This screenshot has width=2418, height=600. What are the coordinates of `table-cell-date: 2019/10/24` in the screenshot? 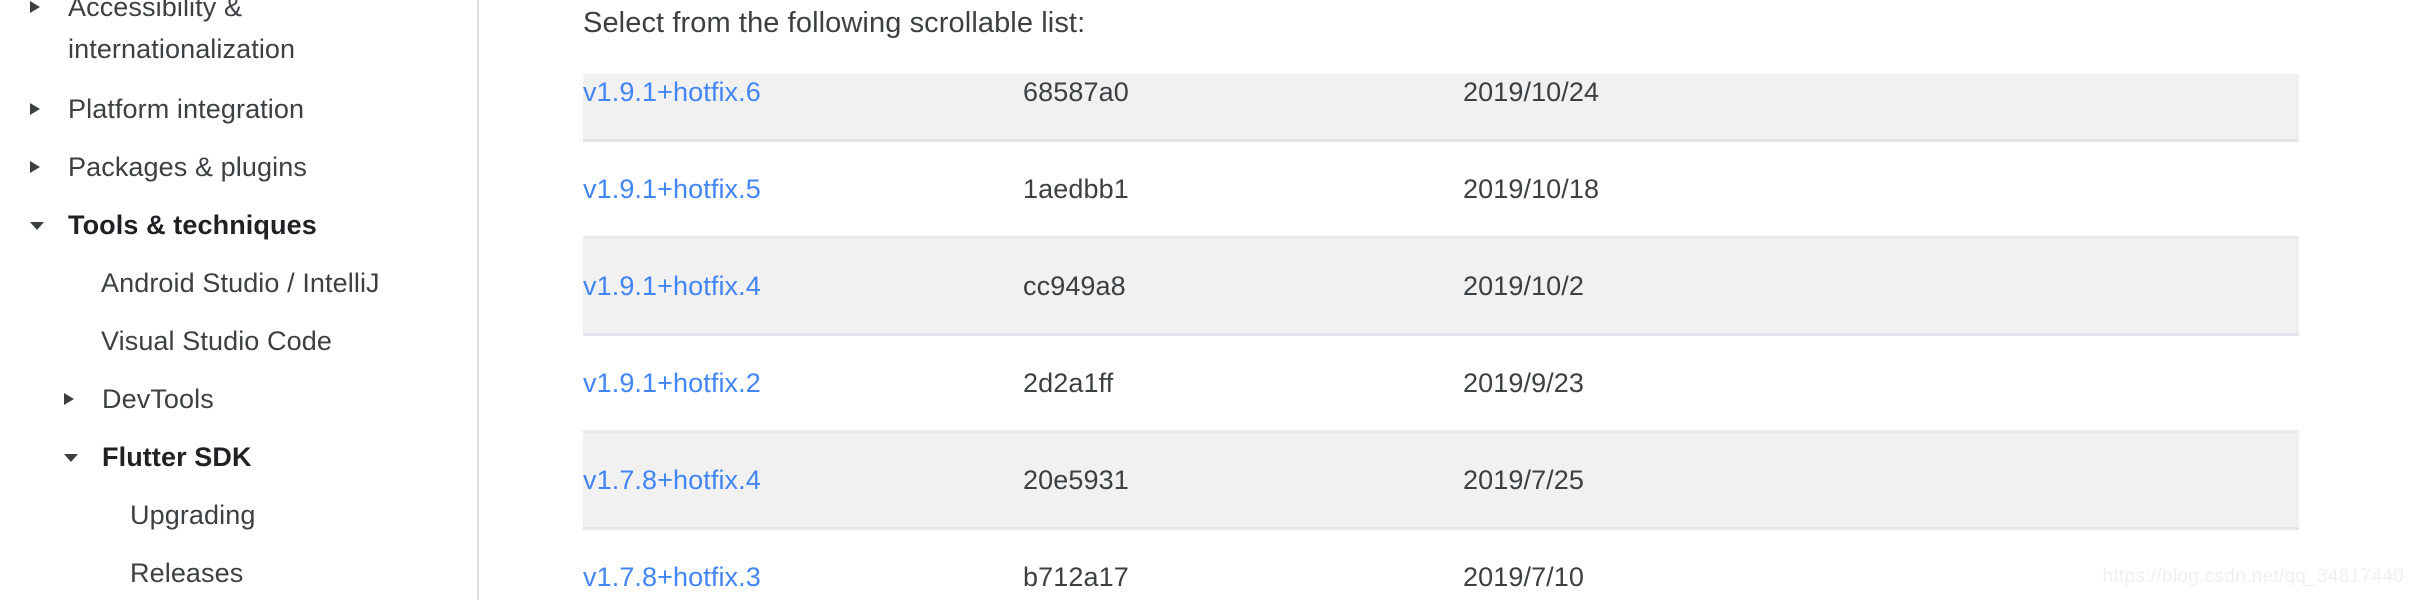 It's located at (1703, 108).